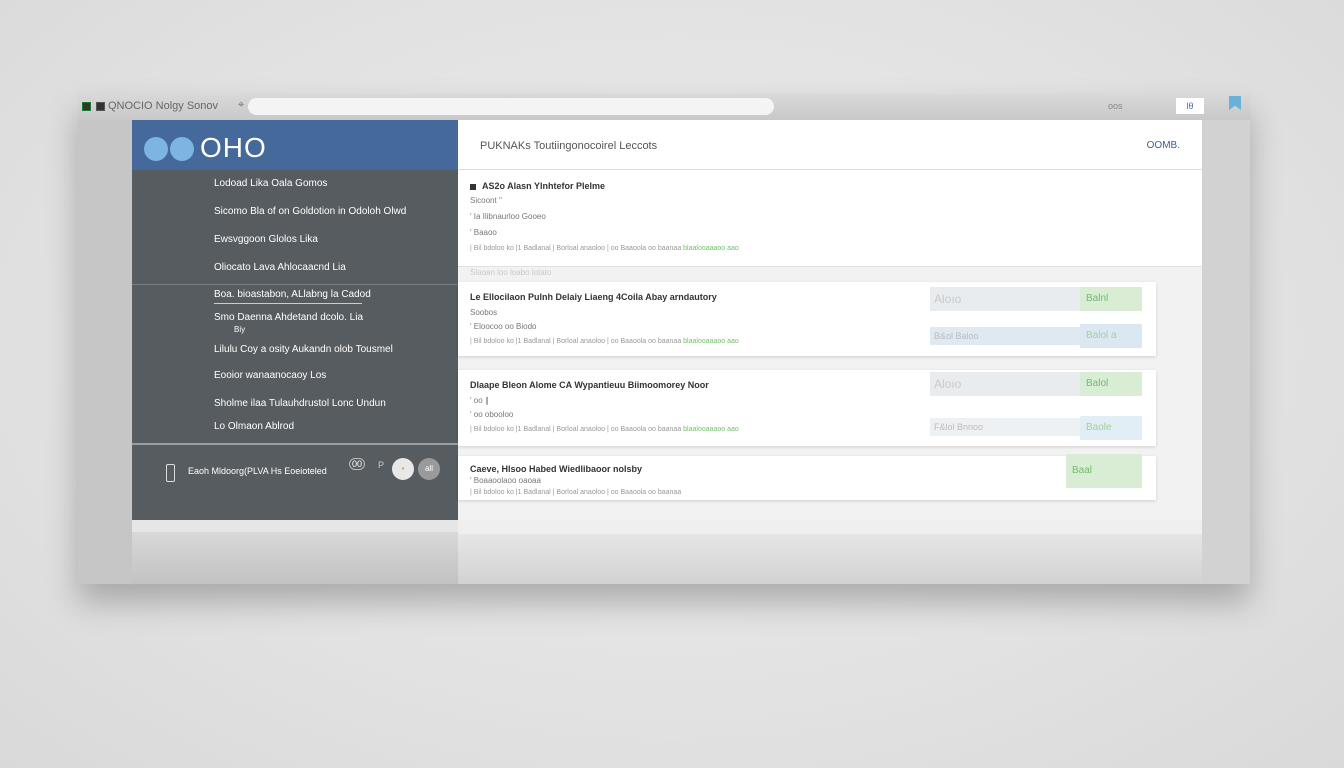 The height and width of the screenshot is (768, 1344). Describe the element at coordinates (1111, 336) in the screenshot. I see `score-badge: Balol a` at that location.